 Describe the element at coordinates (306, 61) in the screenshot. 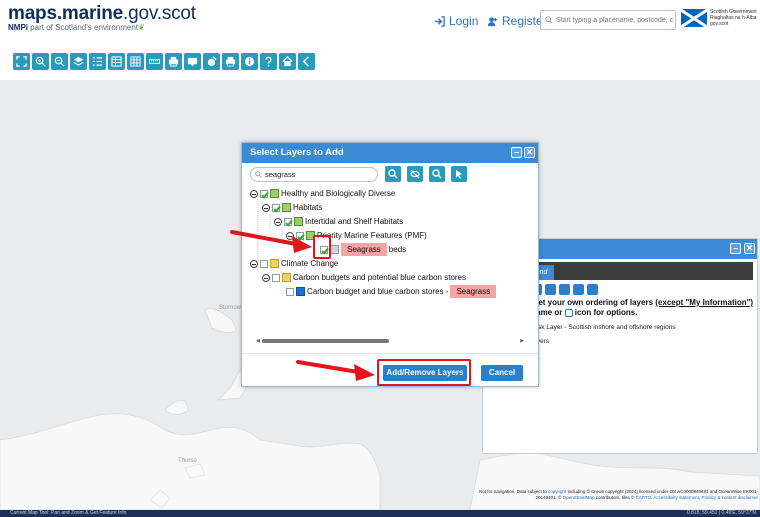

I see `collapse-toolbar-button` at that location.